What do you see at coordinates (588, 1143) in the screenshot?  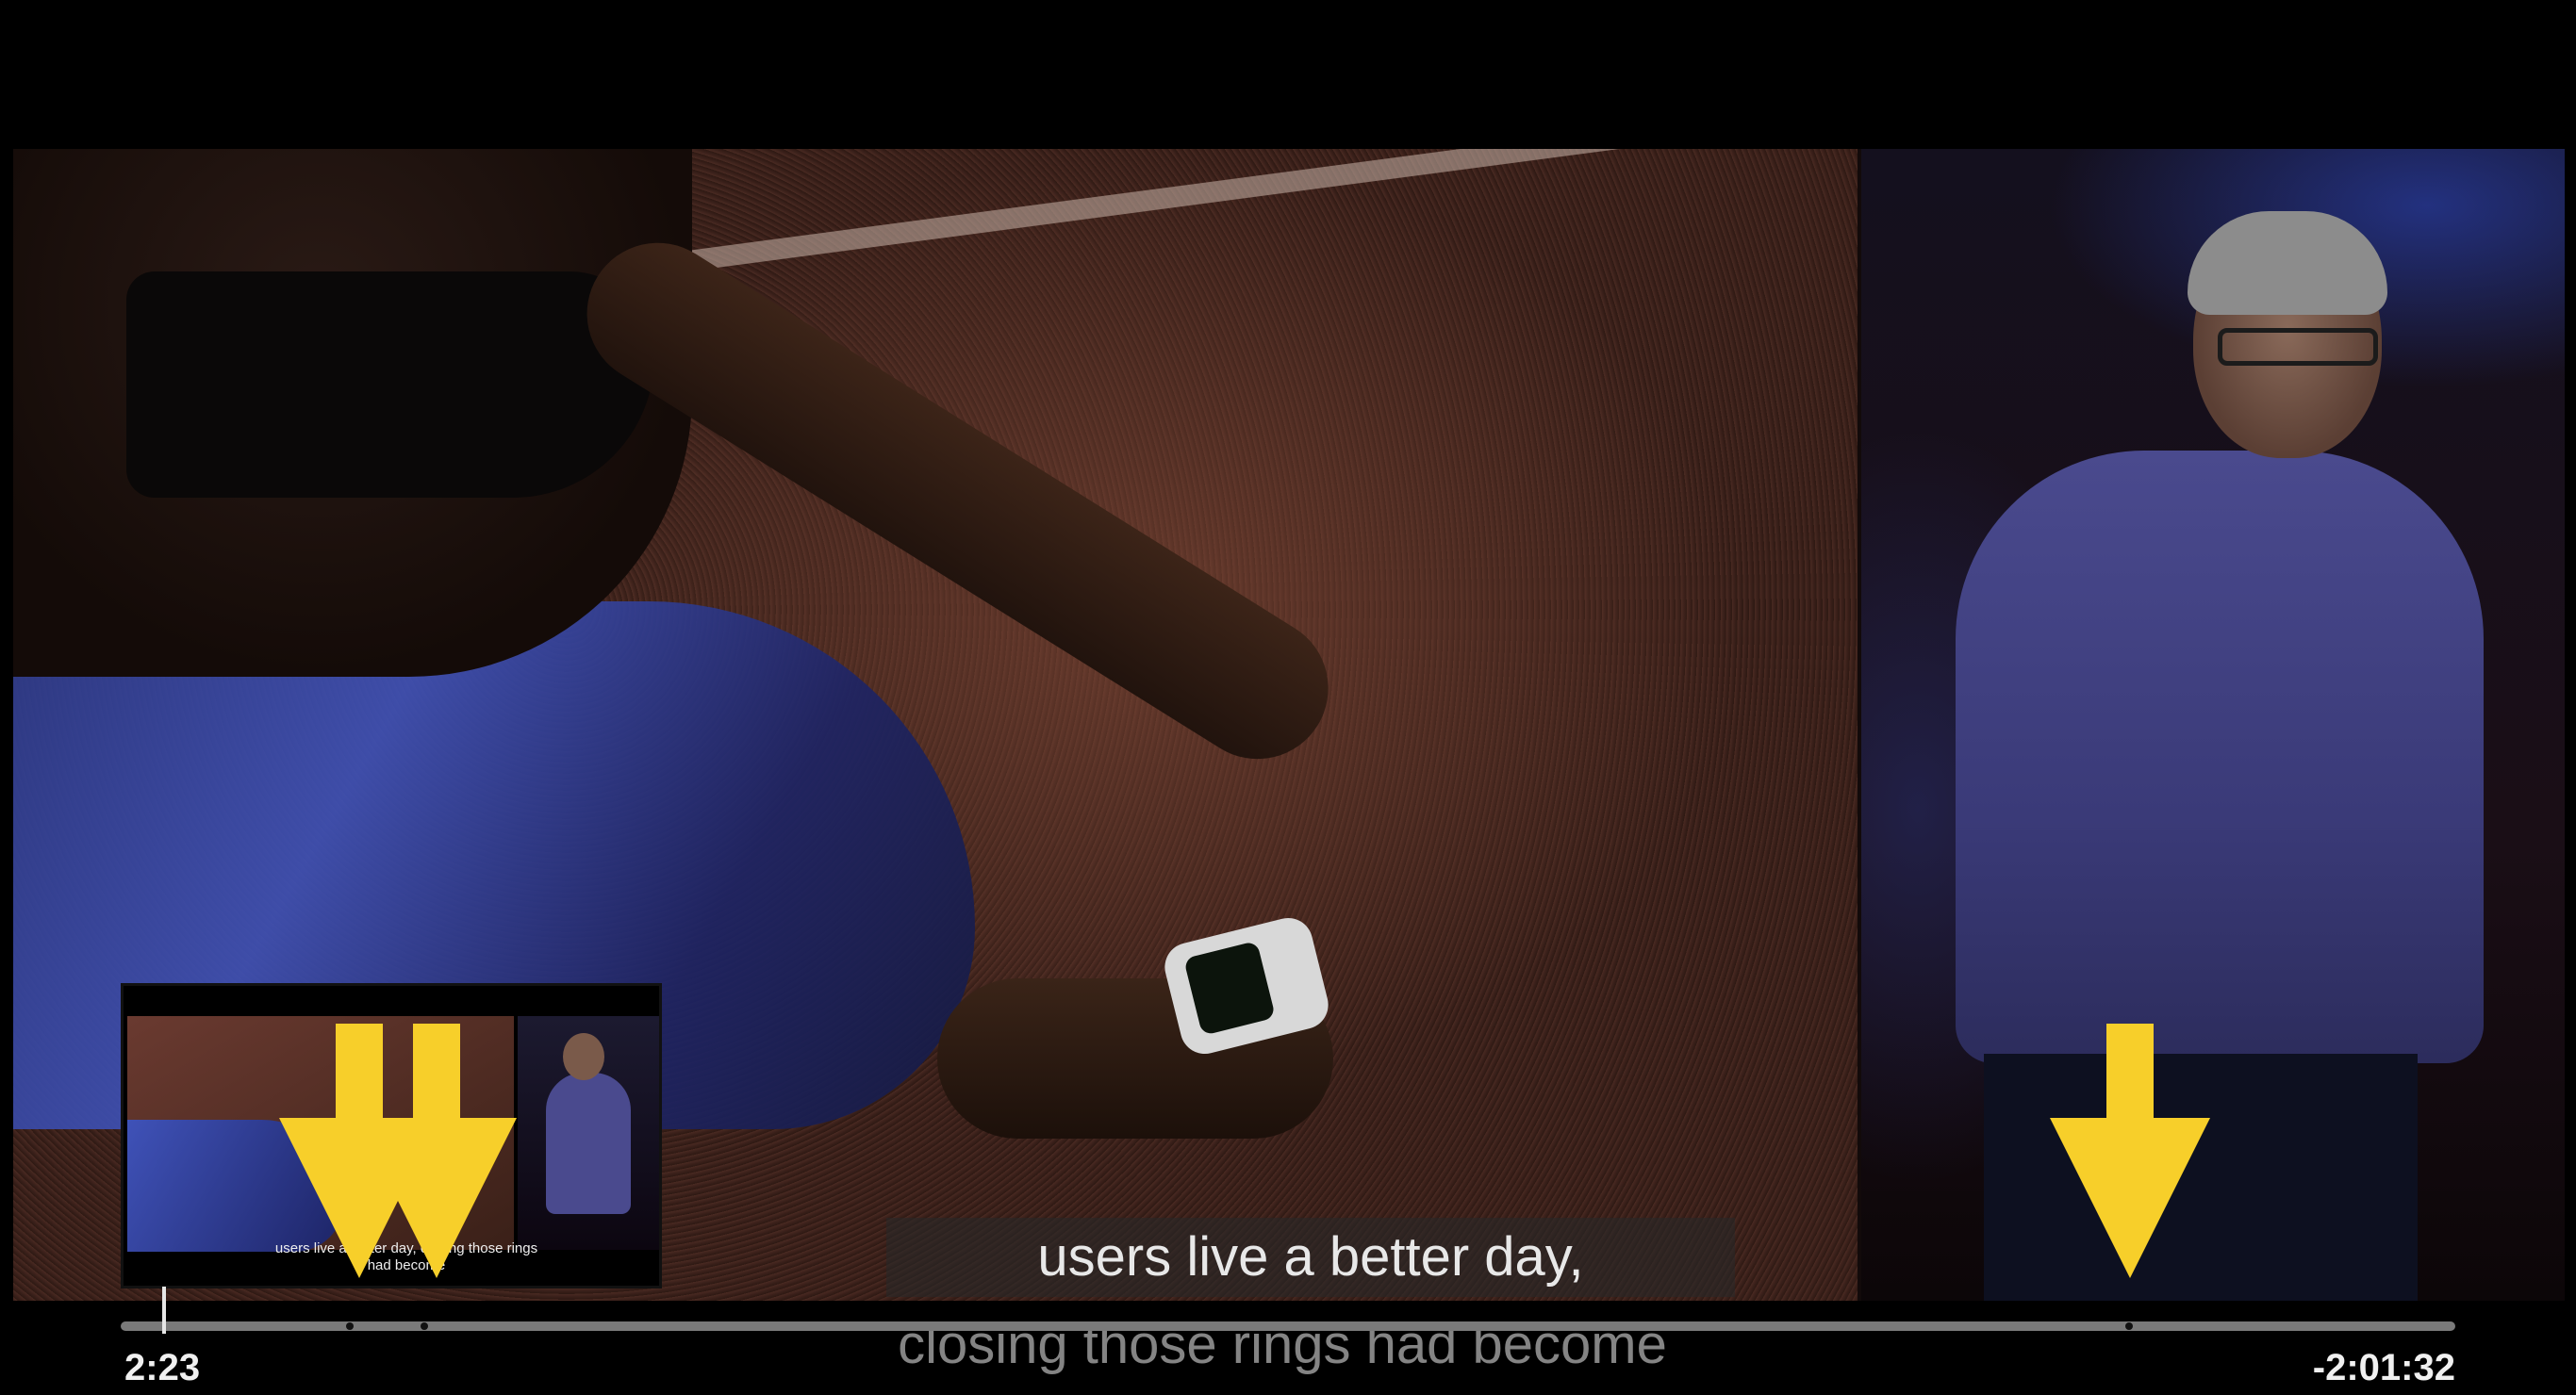 I see `thumbnail-presenter` at bounding box center [588, 1143].